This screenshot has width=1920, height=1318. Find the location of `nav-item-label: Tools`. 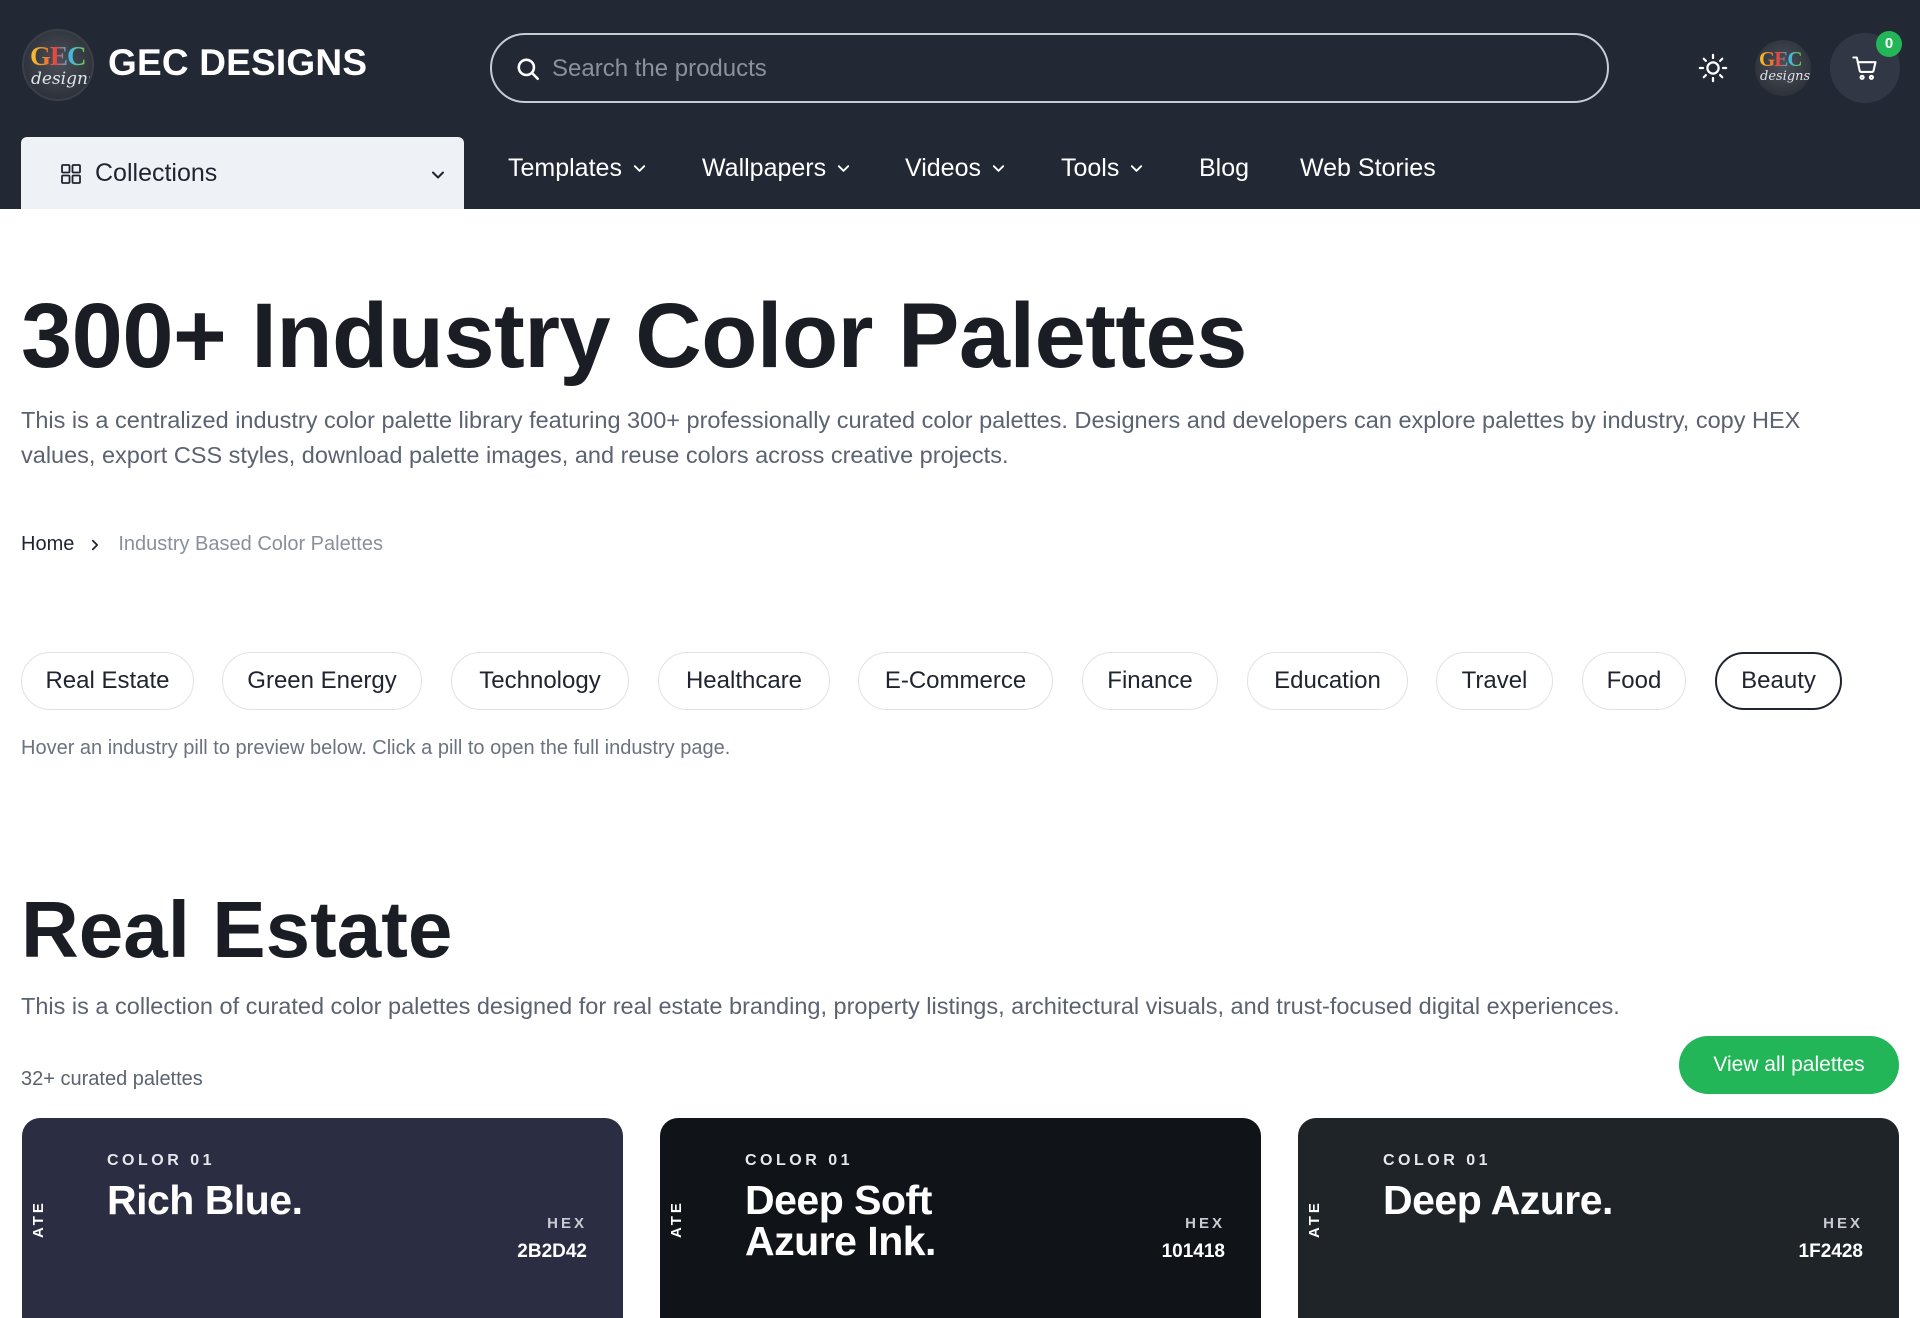

nav-item-label: Tools is located at coordinates (1090, 167).